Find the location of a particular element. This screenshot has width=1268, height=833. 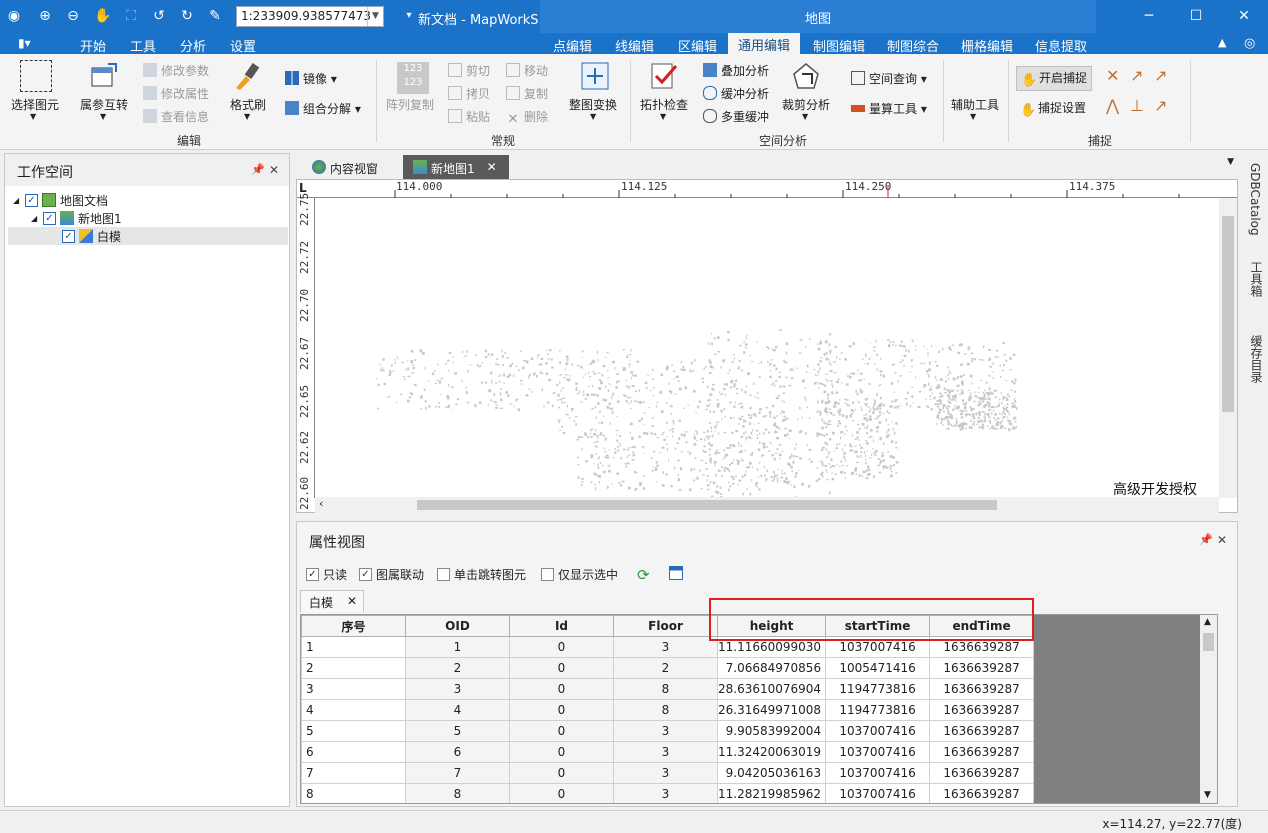

next-view-icon: ↻ is located at coordinates (187, 16).